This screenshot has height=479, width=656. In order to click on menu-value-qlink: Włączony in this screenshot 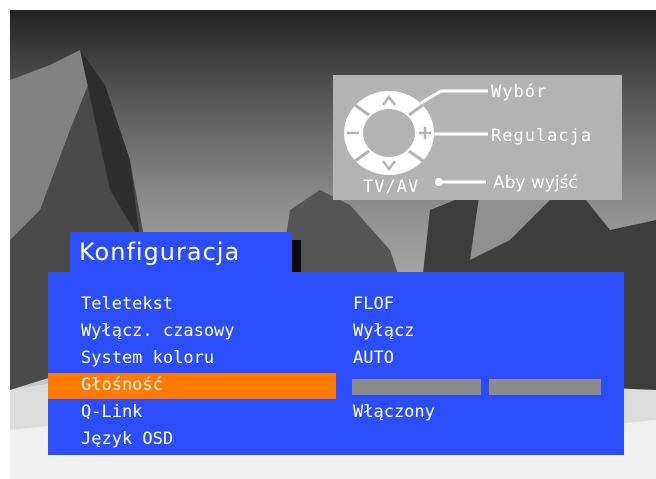, I will do `click(394, 412)`.